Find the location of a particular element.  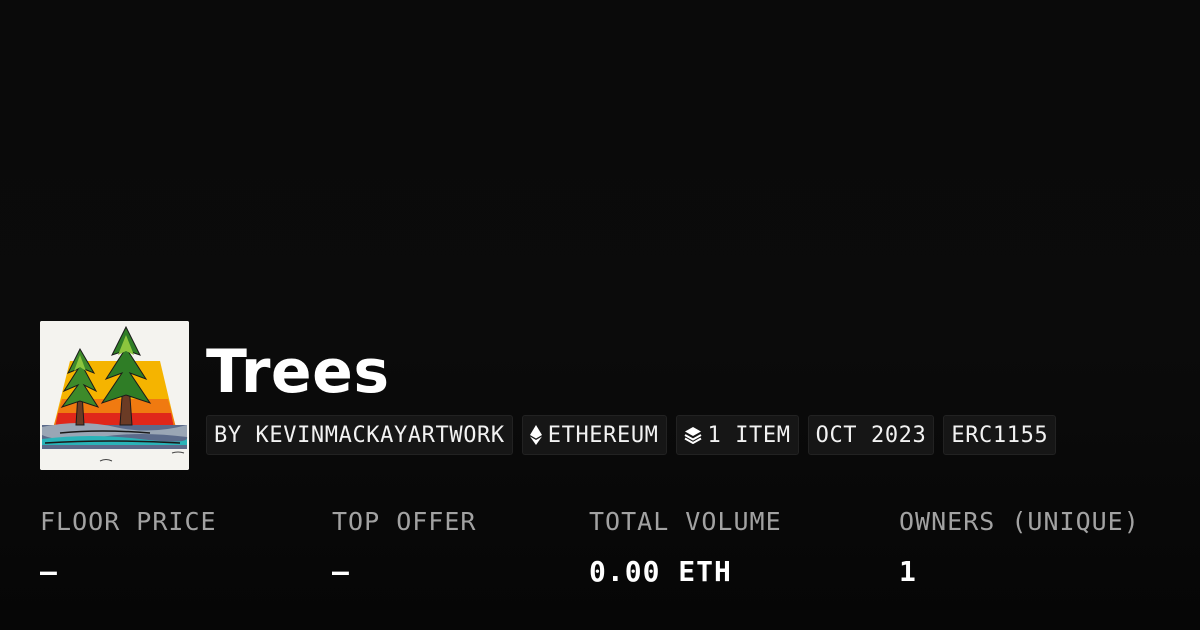

ethereum-icon is located at coordinates (535, 435).